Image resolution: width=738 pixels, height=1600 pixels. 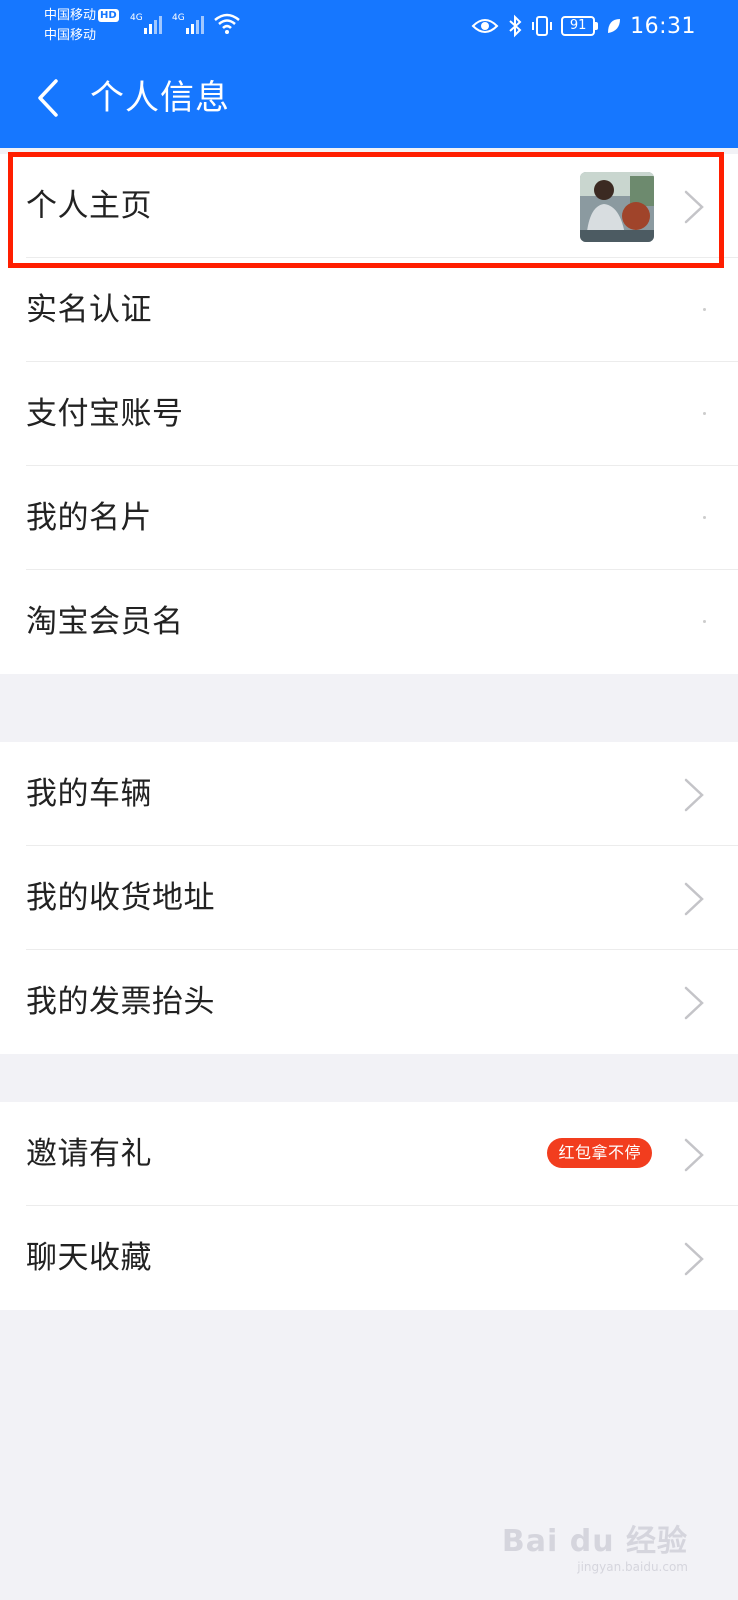 I want to click on list-item-label: 个人主页, so click(x=89, y=206).